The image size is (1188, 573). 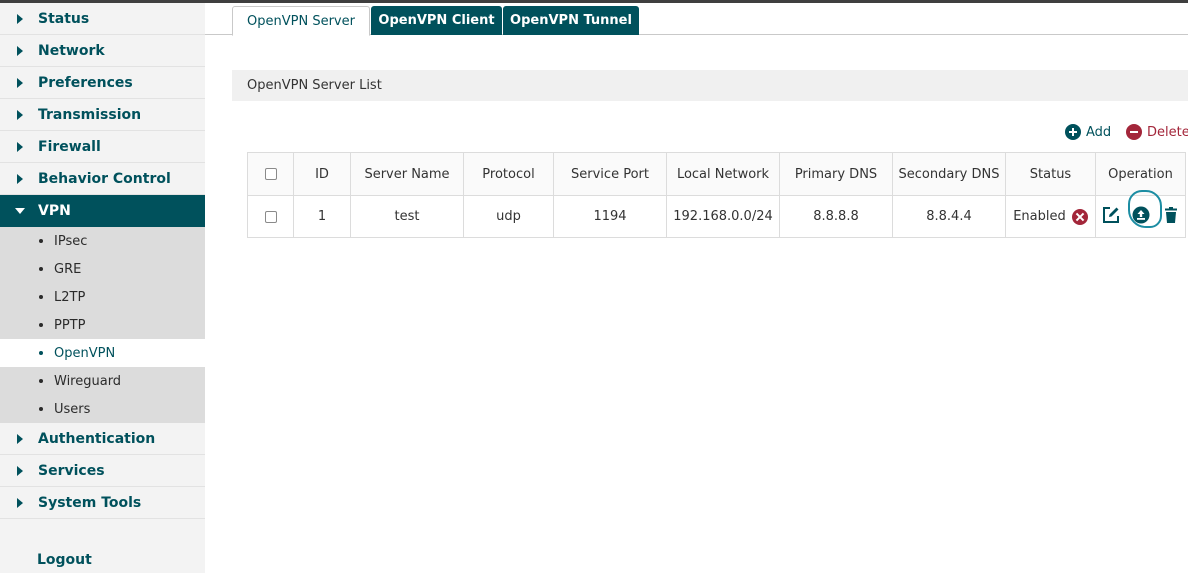 I want to click on sidebar-subitem-pptp: PPTP, so click(x=102, y=325).